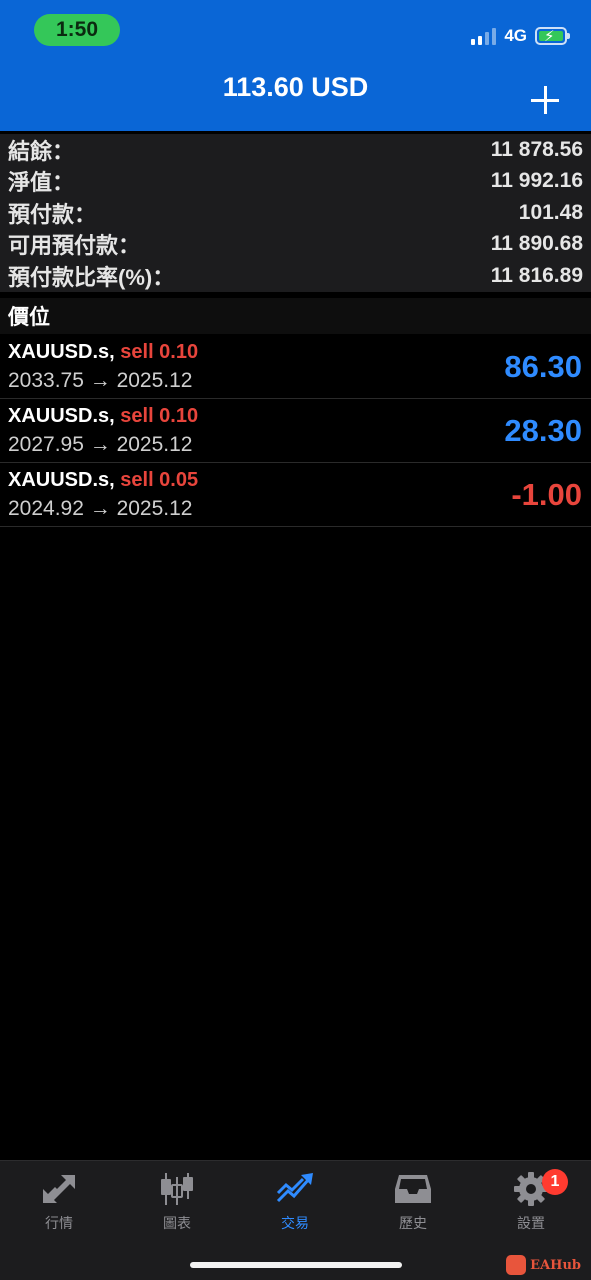 This screenshot has width=591, height=1280. I want to click on tab-trade: 交易, so click(295, 1202).